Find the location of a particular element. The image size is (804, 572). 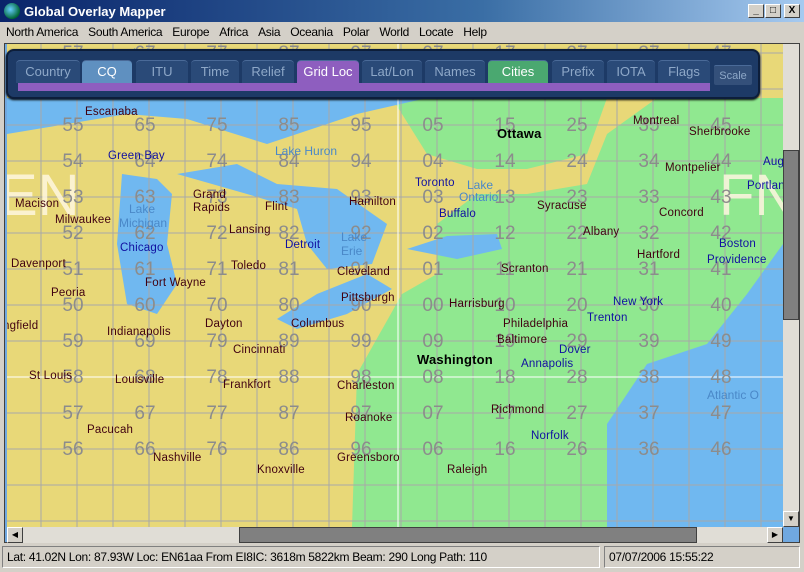

city-label: Montpelier is located at coordinates (693, 168).